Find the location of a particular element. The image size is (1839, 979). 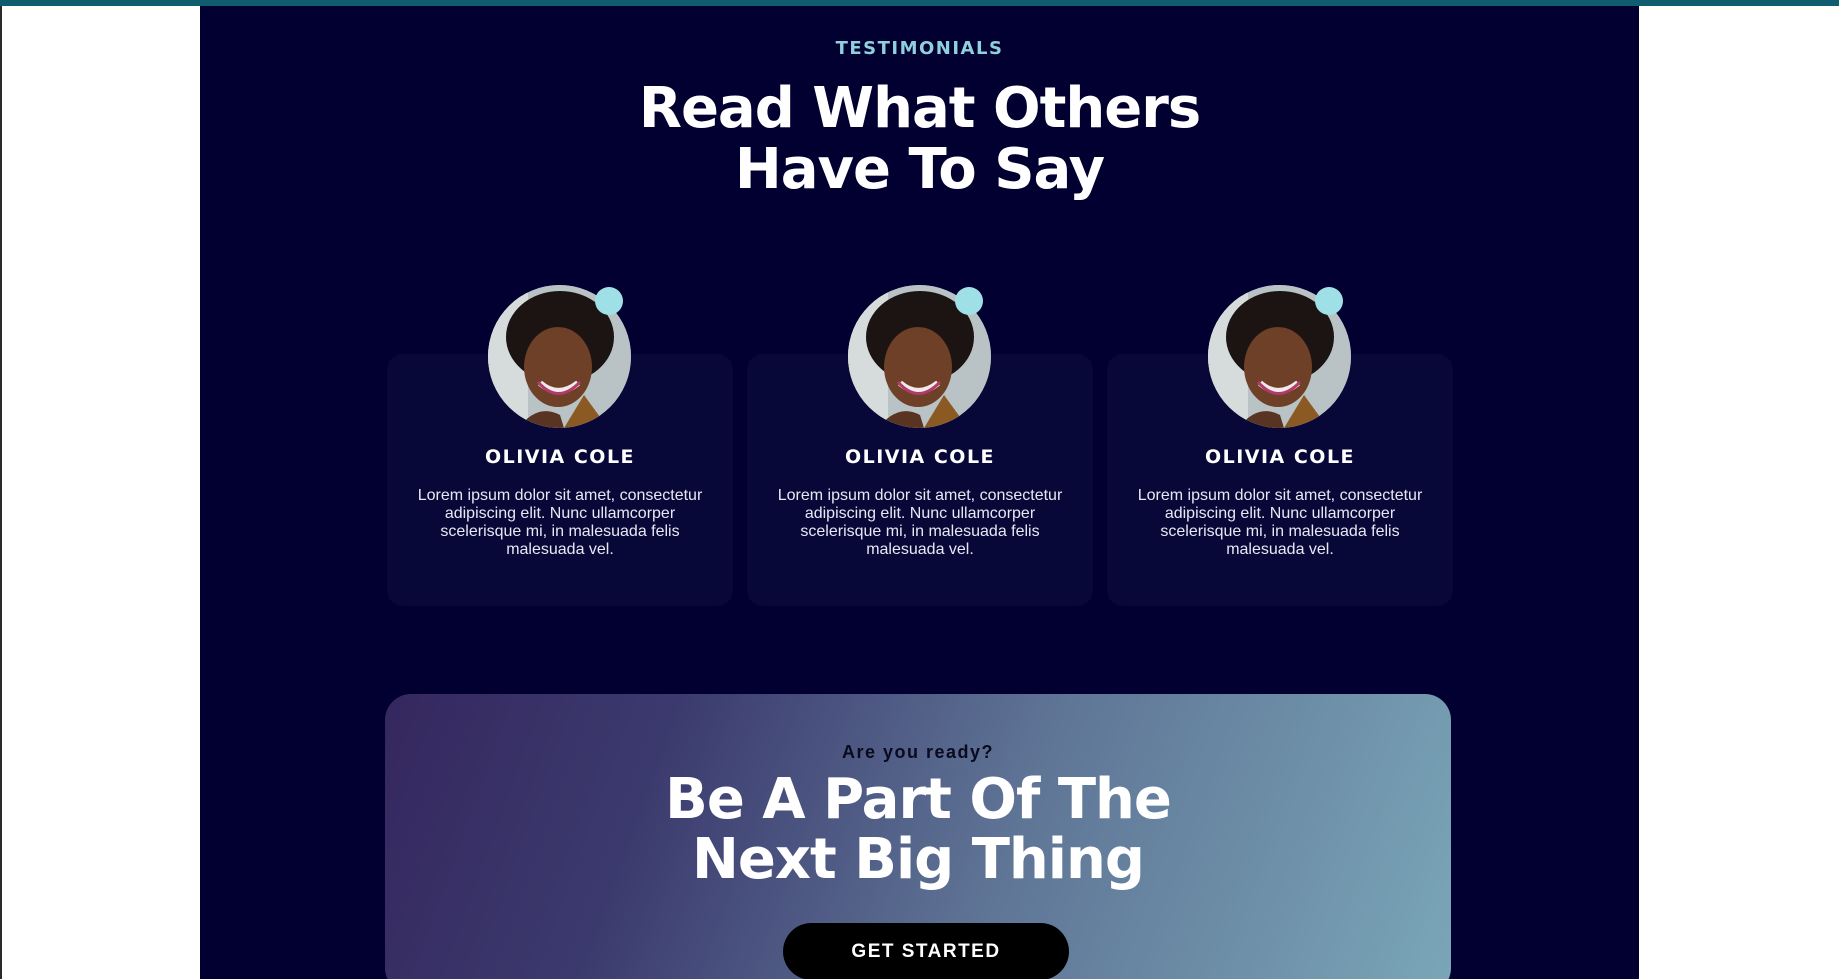

testimonials-heading-line1: Read What Others is located at coordinates (919, 108).